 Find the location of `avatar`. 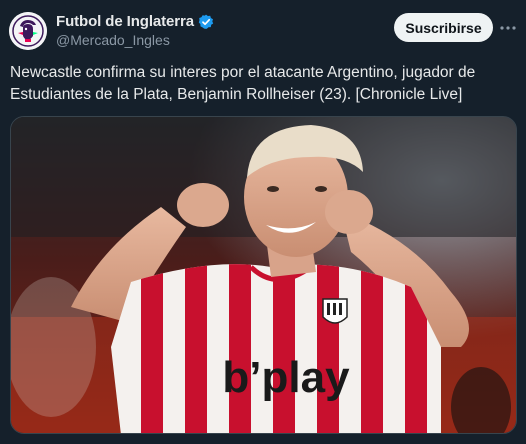

avatar is located at coordinates (28, 31).